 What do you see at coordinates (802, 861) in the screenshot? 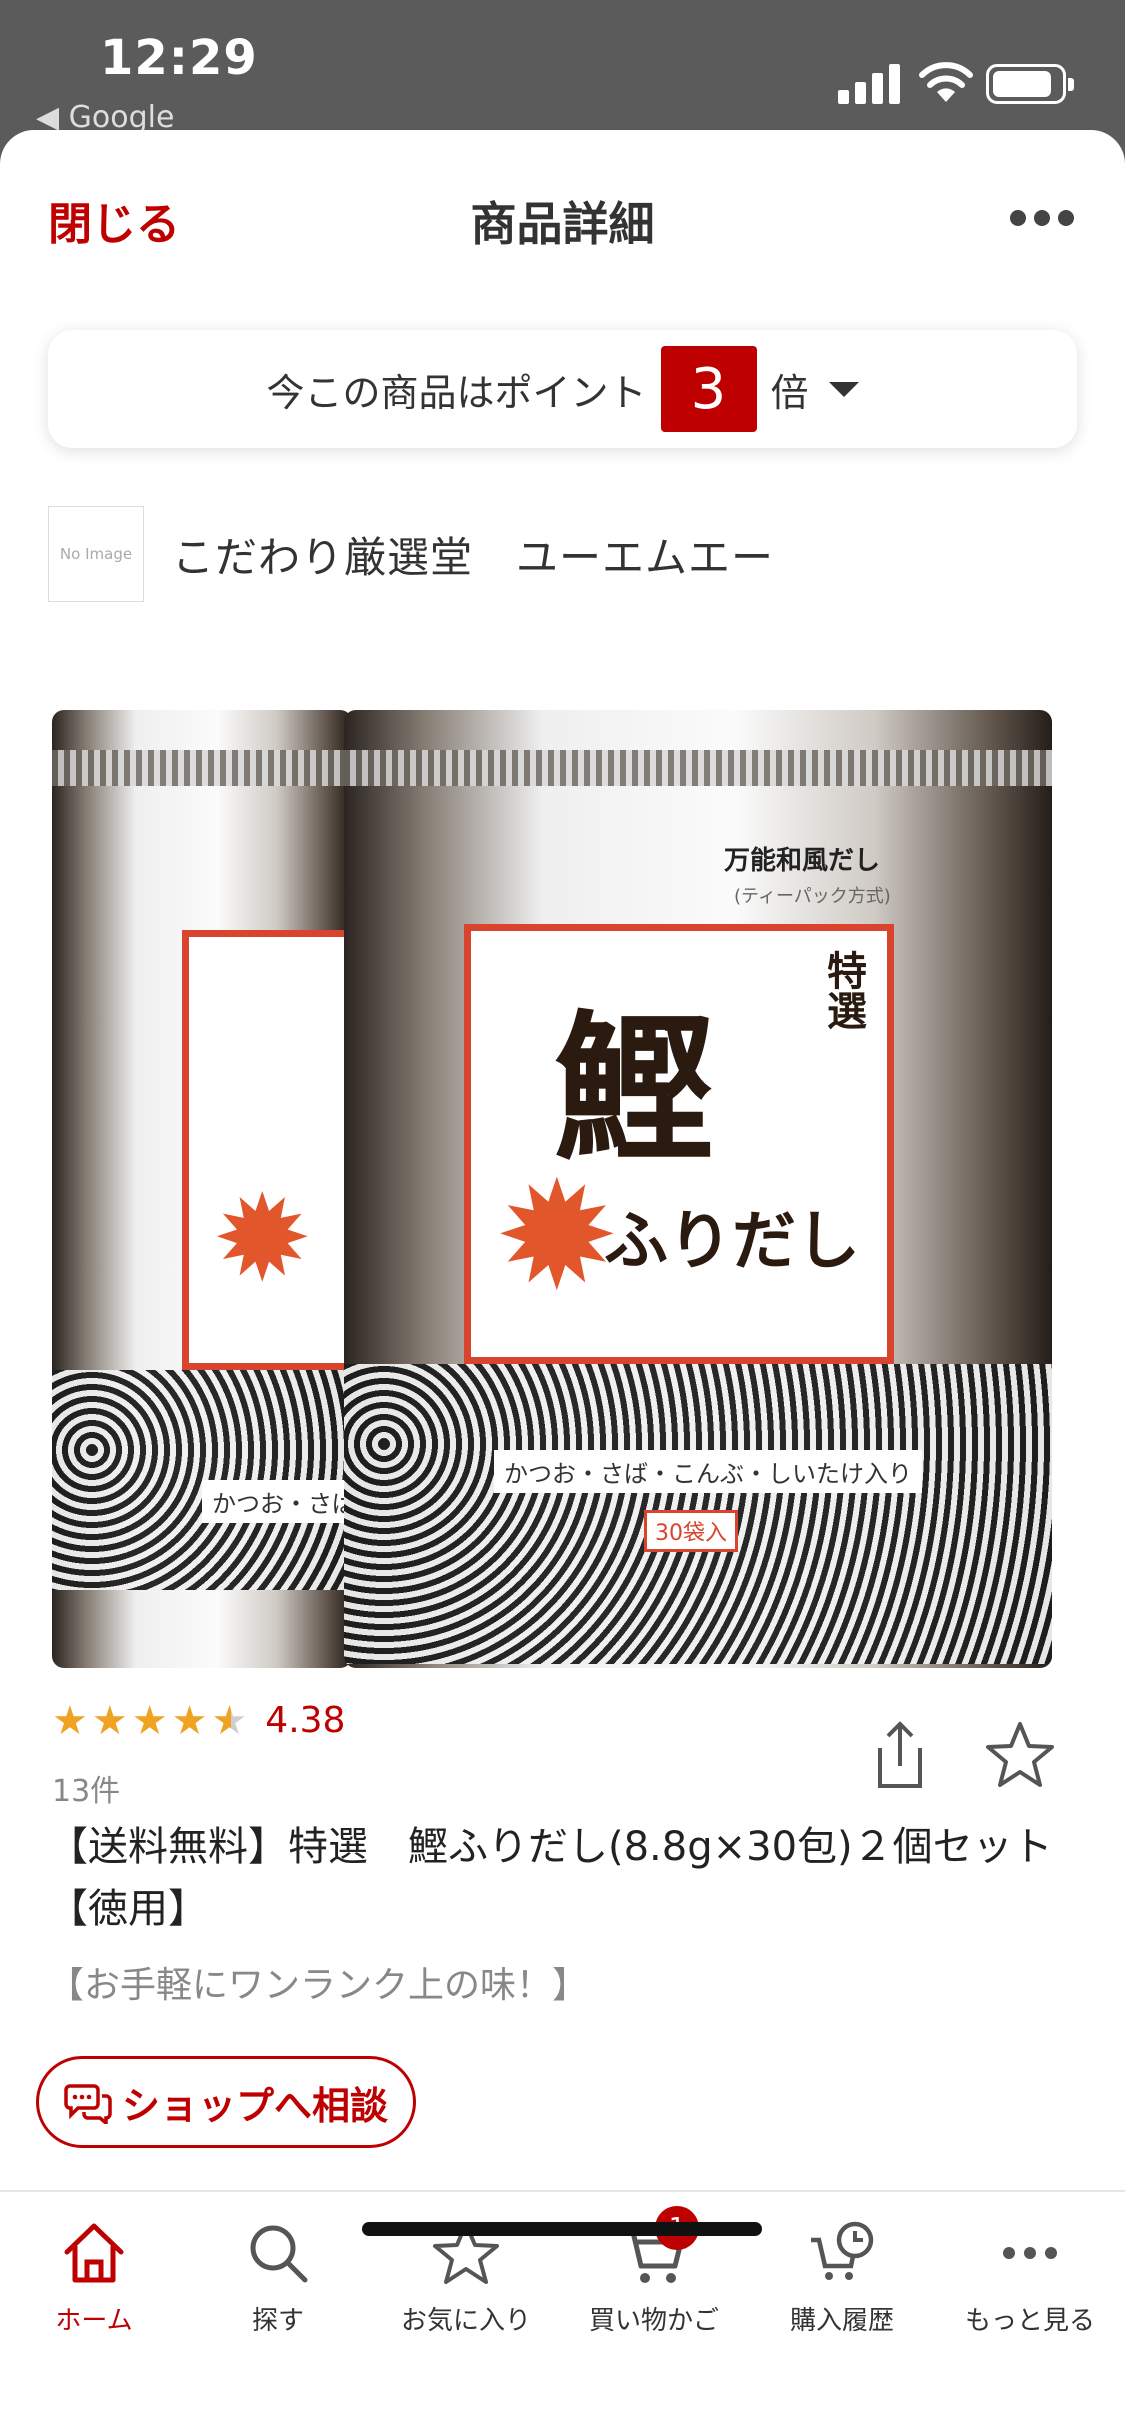
I see `package-top-text: 万能和風だし` at bounding box center [802, 861].